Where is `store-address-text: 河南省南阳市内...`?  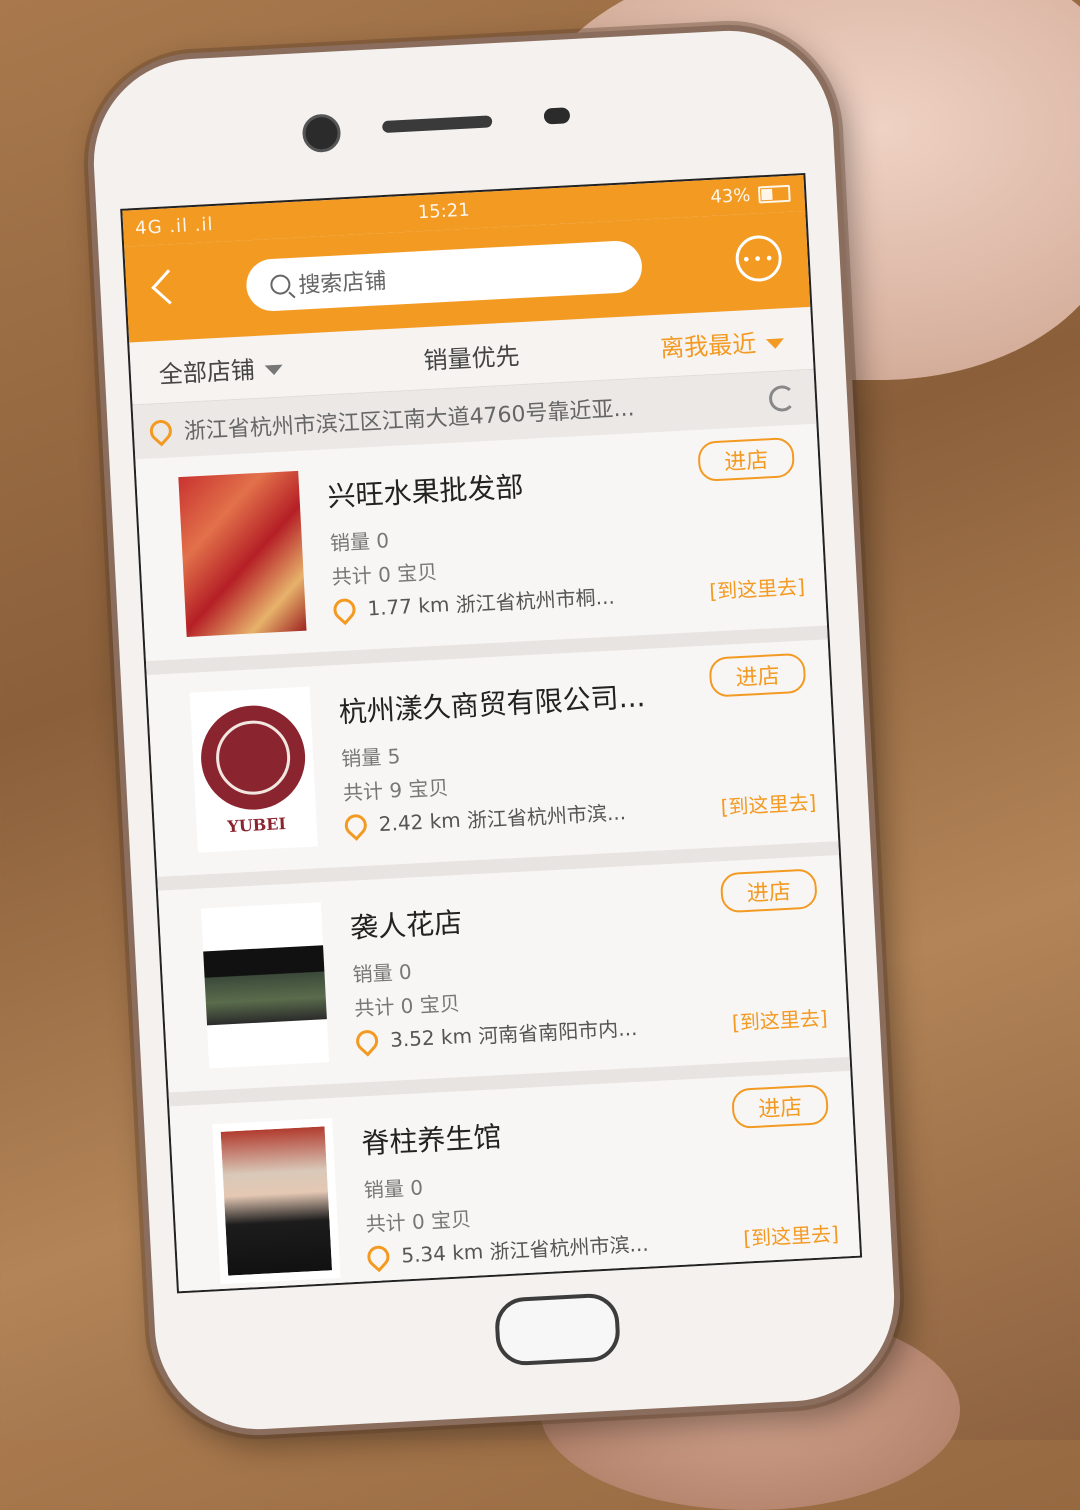 store-address-text: 河南省南阳市内... is located at coordinates (557, 1032).